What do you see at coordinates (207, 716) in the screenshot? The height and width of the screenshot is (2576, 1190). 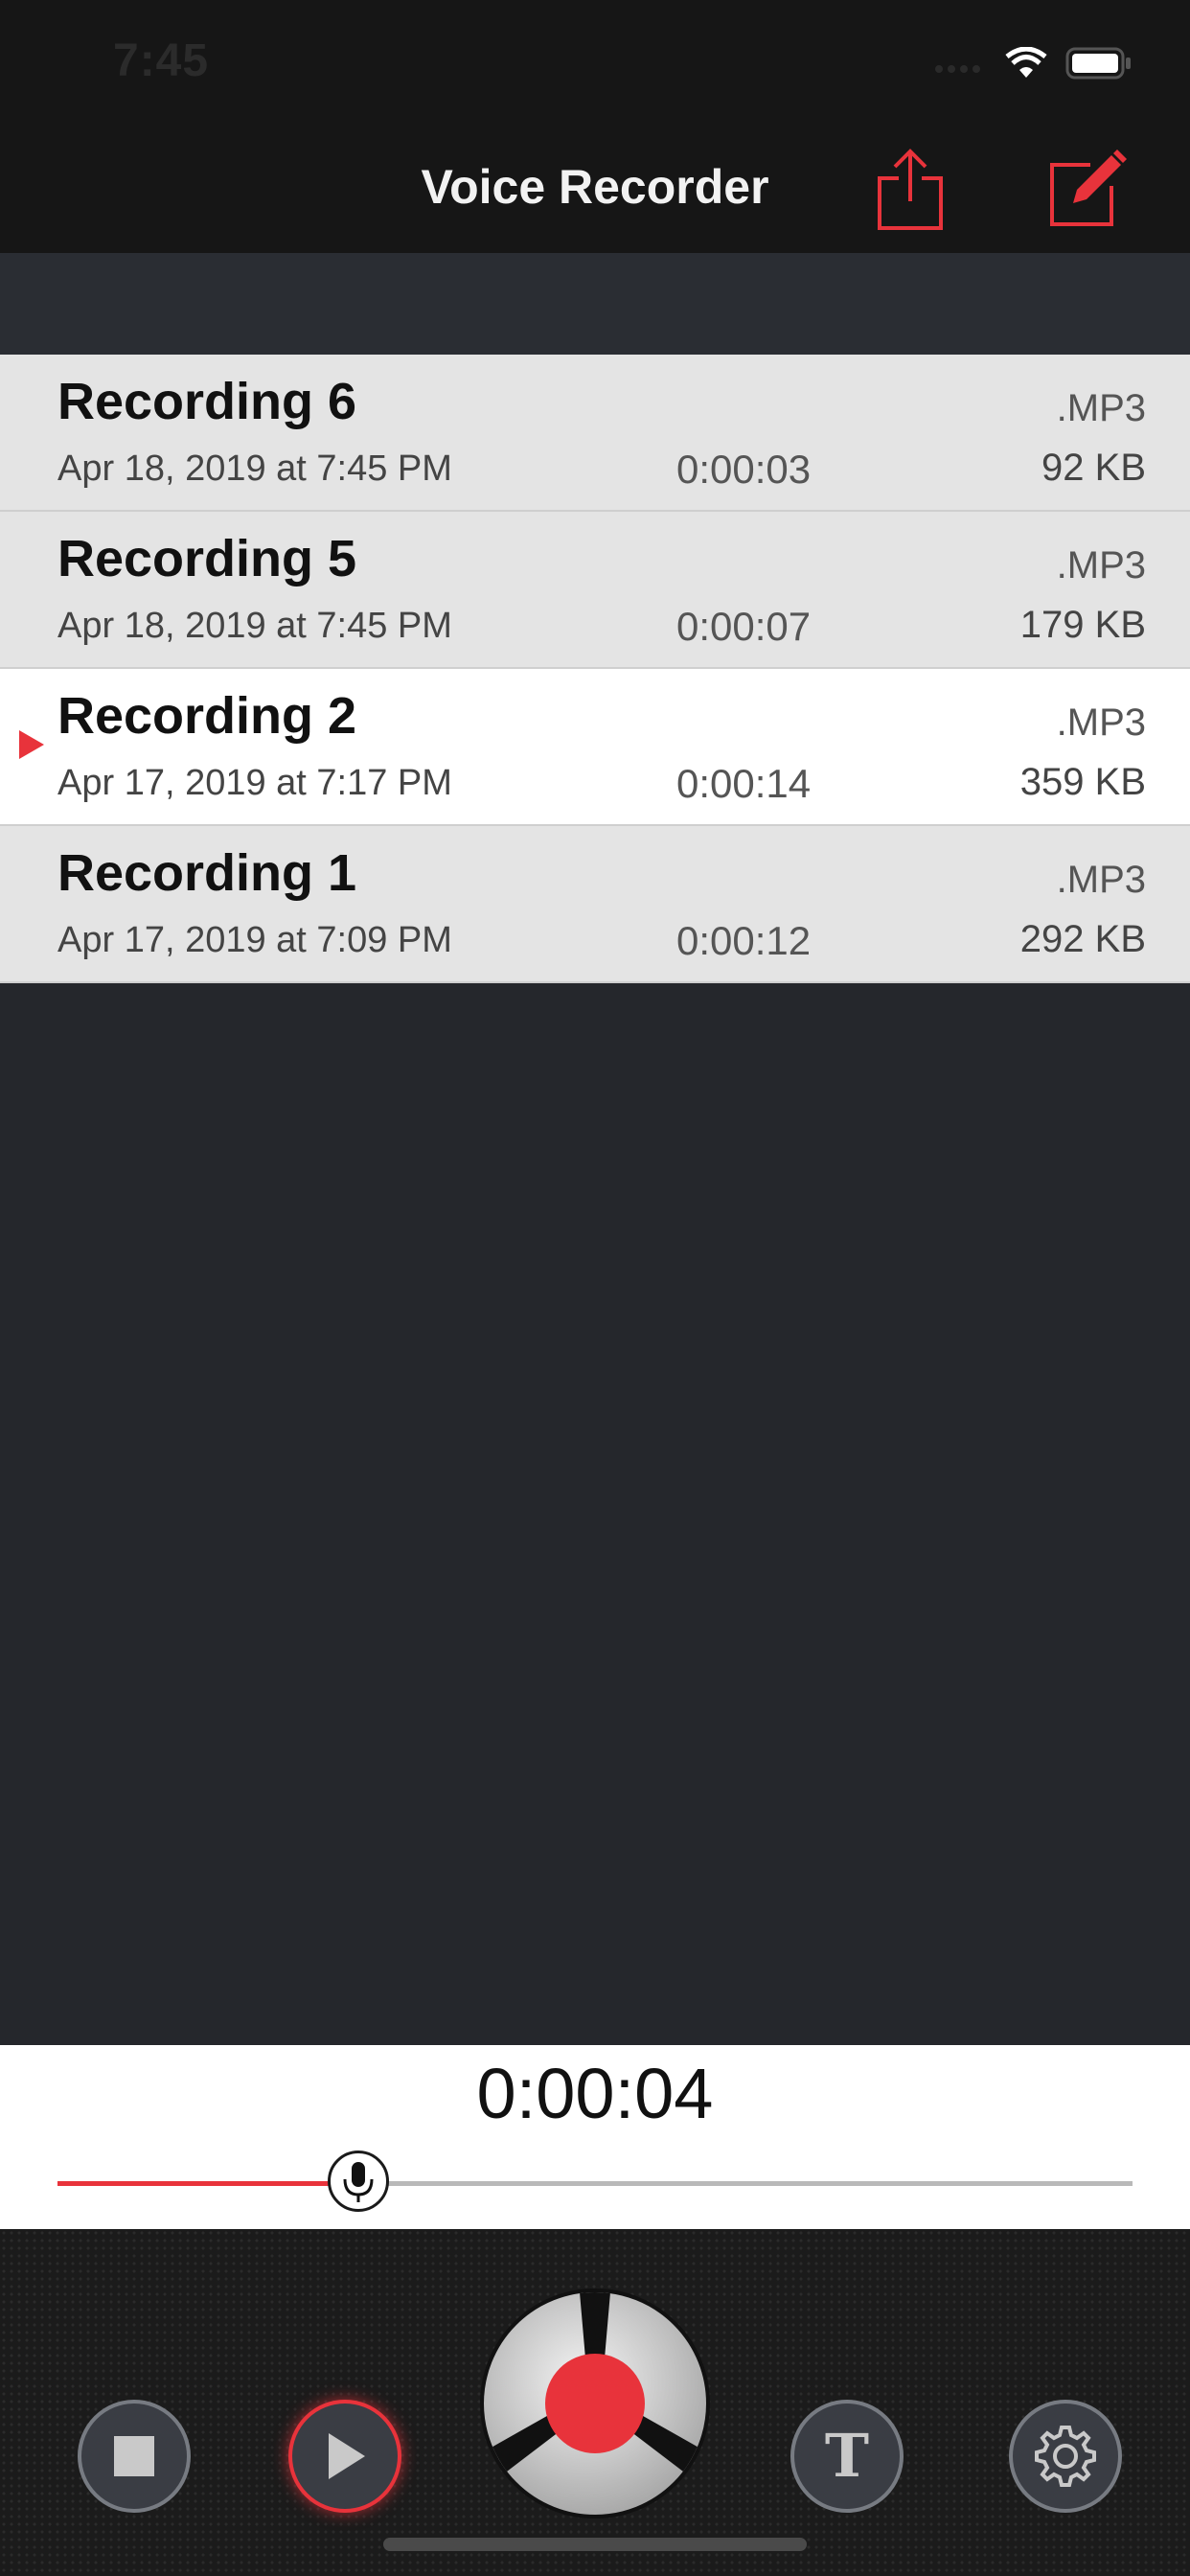 I see `recording-title: Recording 2` at bounding box center [207, 716].